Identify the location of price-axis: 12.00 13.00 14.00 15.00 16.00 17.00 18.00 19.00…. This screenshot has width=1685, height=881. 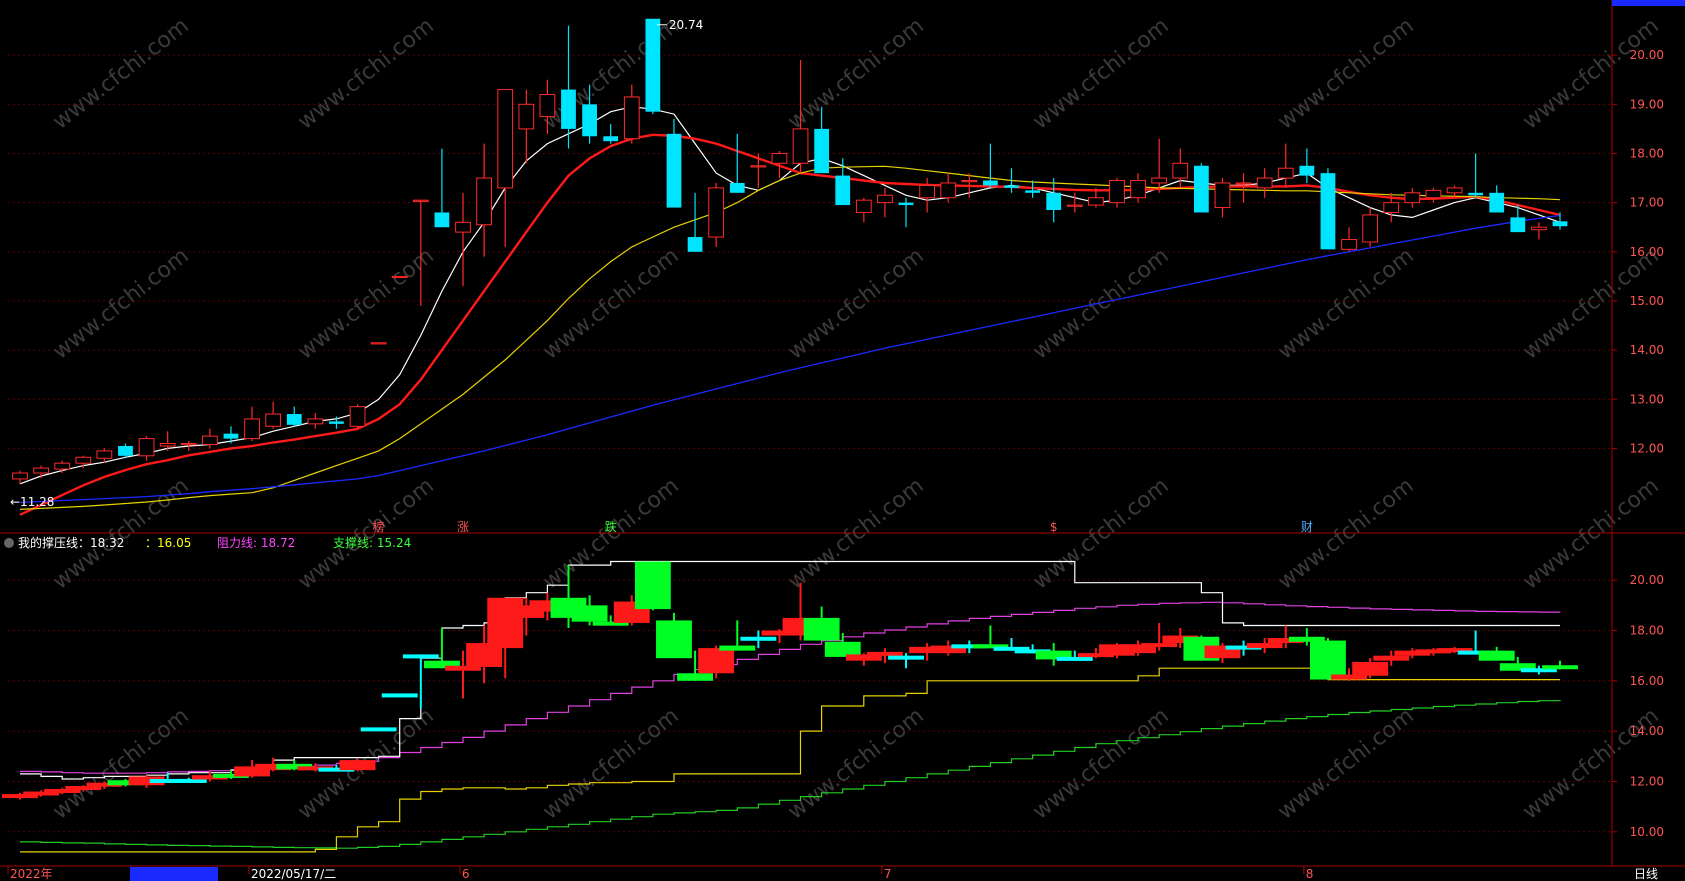
(1648, 227).